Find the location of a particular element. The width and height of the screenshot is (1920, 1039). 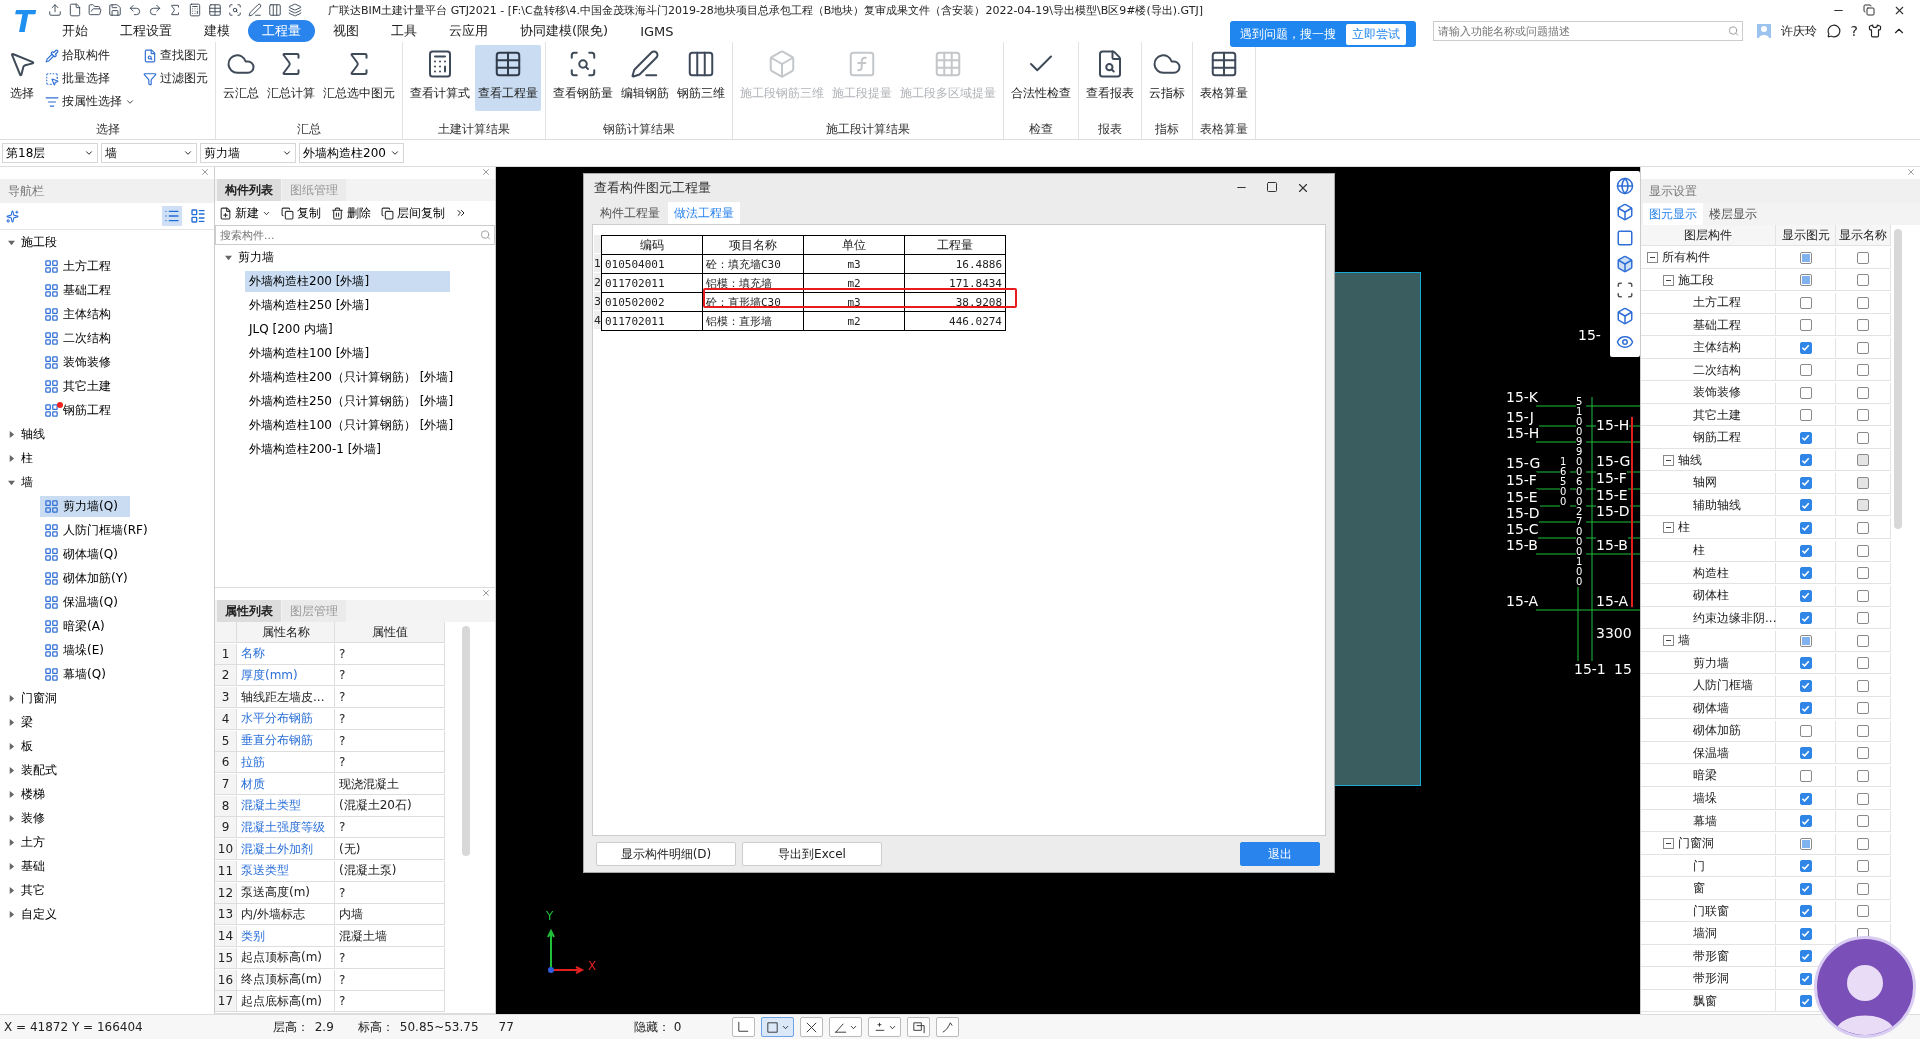

search-field: 请输入功能名称或问题描述 is located at coordinates (1587, 31).